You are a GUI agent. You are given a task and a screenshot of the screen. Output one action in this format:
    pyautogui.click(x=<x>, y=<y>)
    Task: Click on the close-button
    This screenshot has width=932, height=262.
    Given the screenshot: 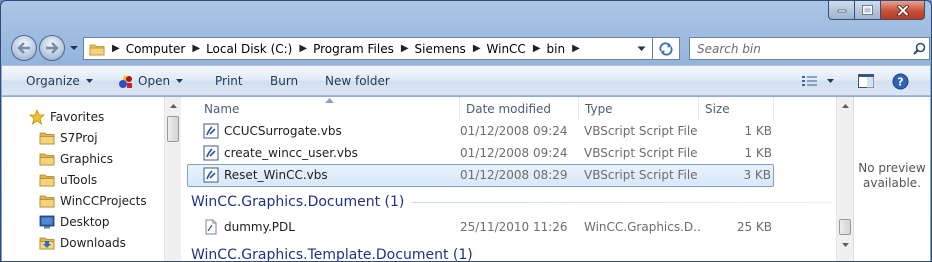 What is the action you would take?
    pyautogui.click(x=903, y=10)
    